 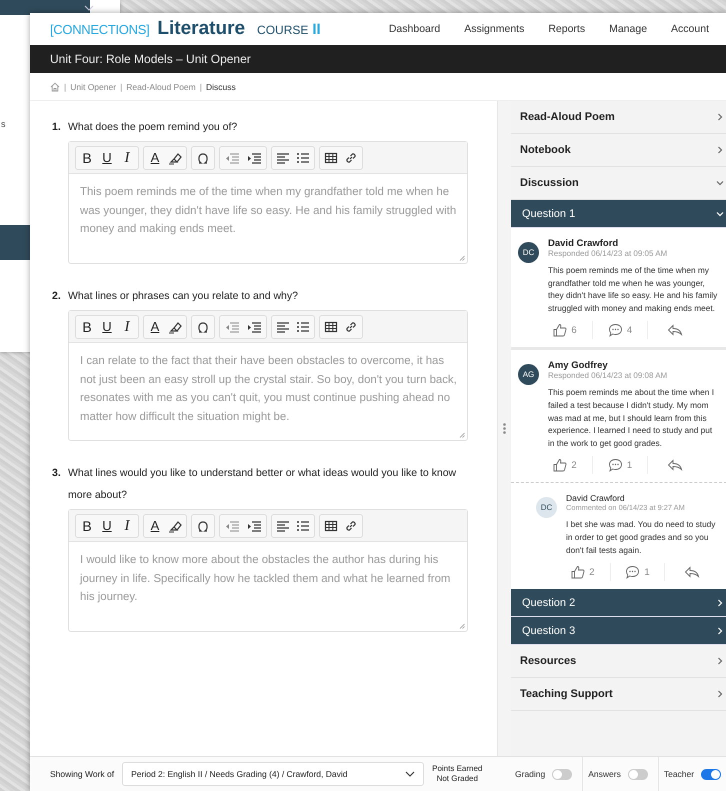 I want to click on question-prompt: What lines would you like to understand better or what ideas would you like to know more about?, so click(x=263, y=484).